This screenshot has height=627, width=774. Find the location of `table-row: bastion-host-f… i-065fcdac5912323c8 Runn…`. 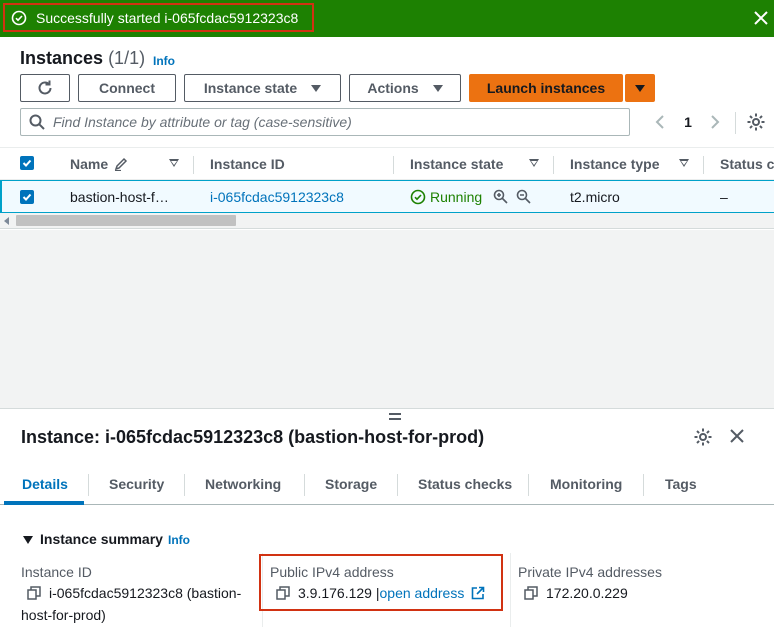

table-row: bastion-host-f… i-065fcdac5912323c8 Runn… is located at coordinates (387, 196).